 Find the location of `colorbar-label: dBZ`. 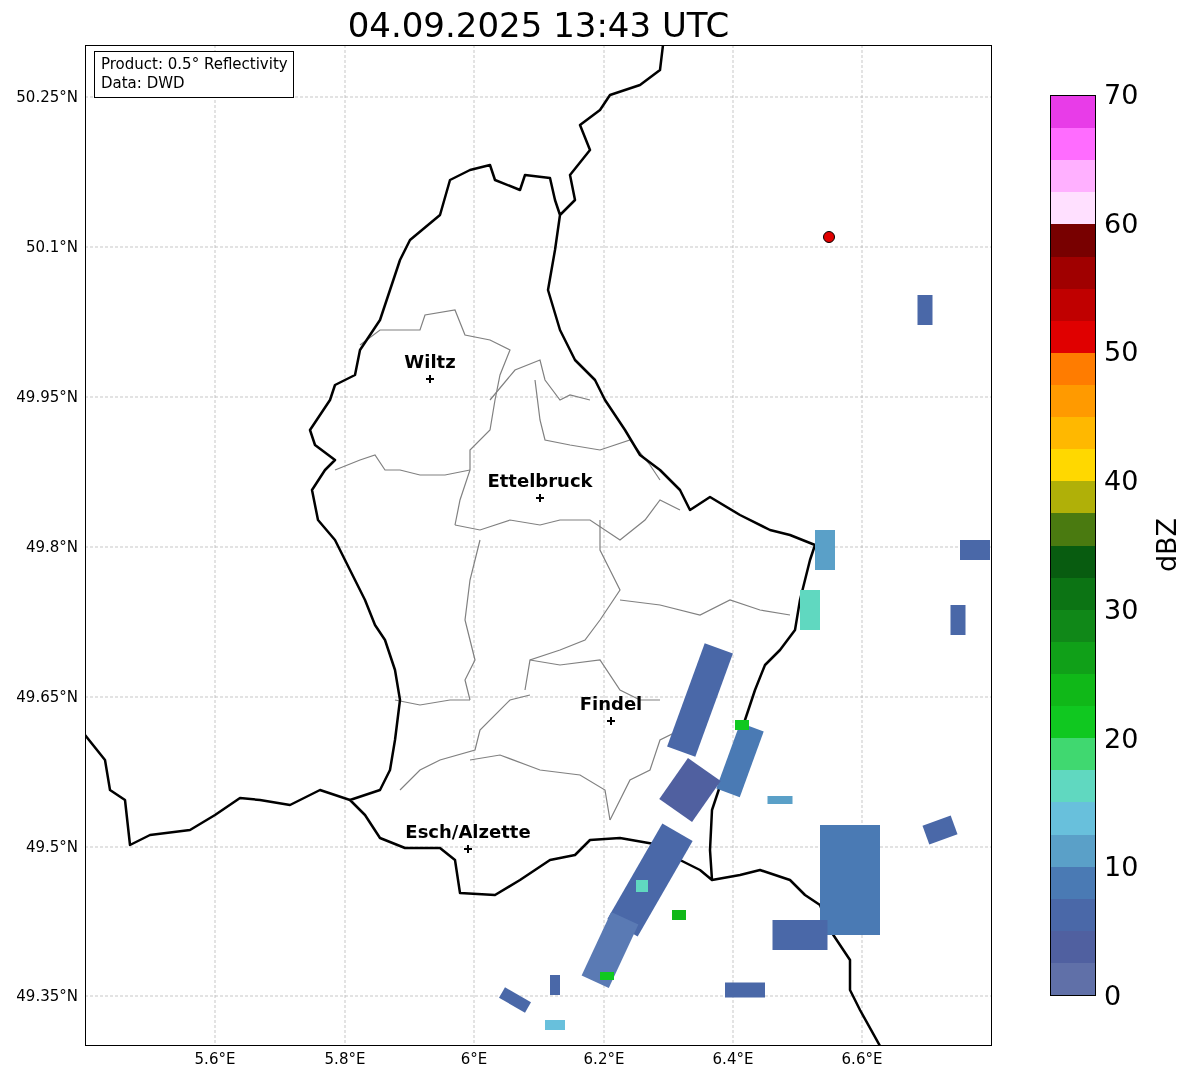

colorbar-label: dBZ is located at coordinates (1167, 545).